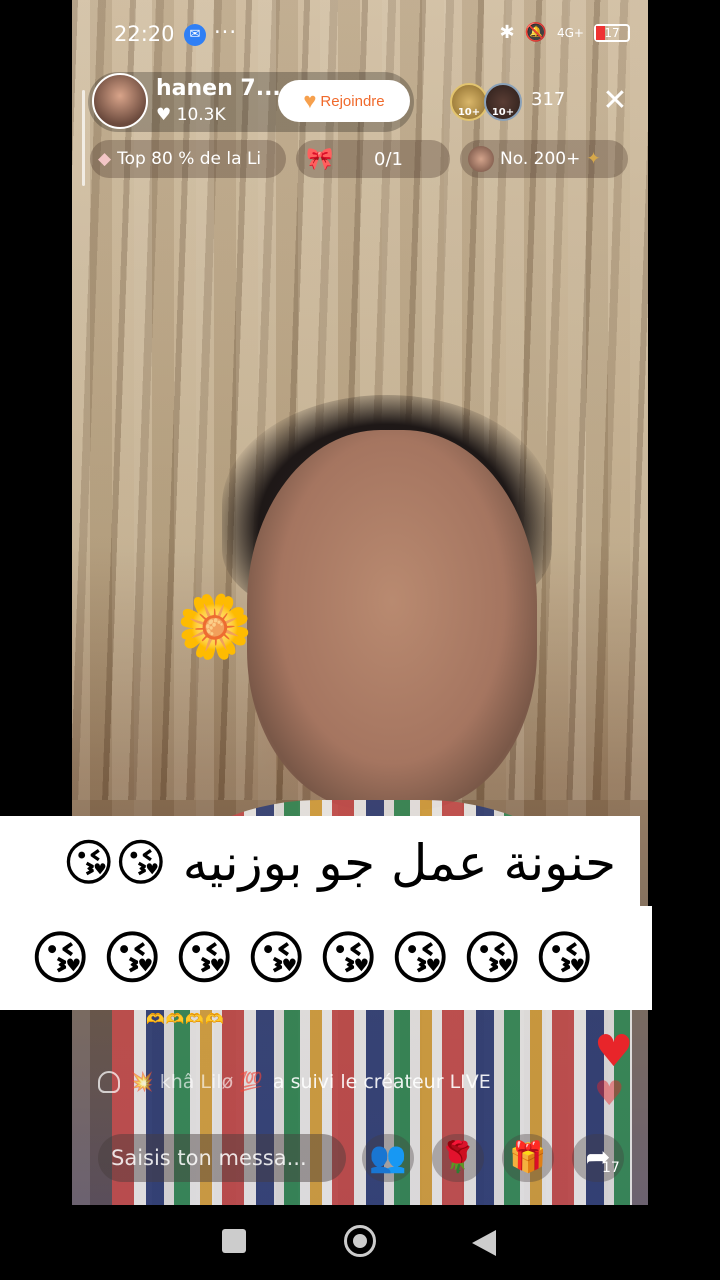 This screenshot has width=720, height=1280. I want to click on close-icon: ✕, so click(615, 101).